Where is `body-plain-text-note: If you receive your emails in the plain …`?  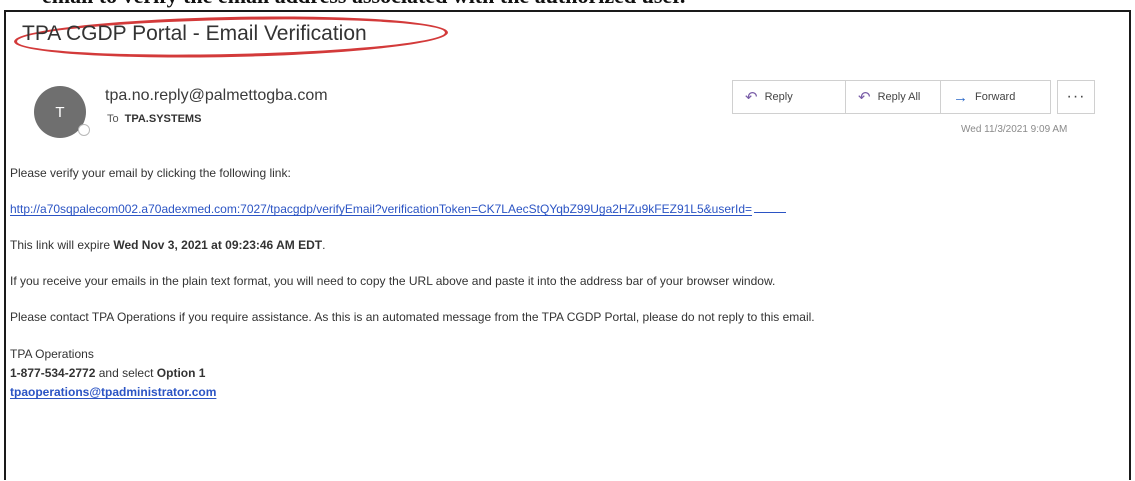 body-plain-text-note: If you receive your emails in the plain … is located at coordinates (393, 281).